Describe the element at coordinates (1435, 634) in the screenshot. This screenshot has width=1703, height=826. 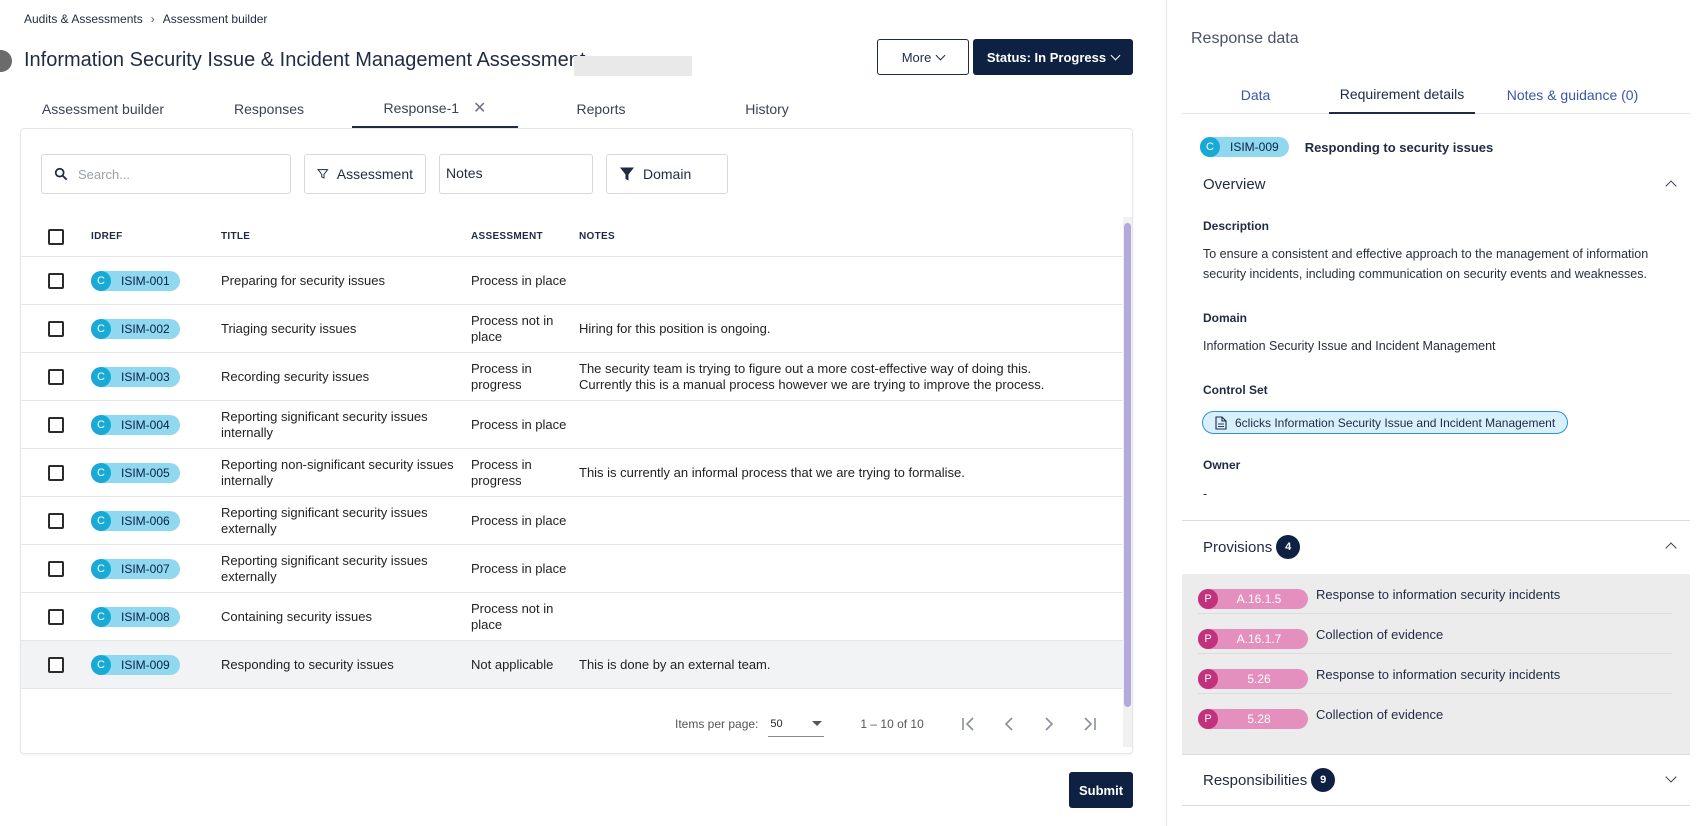
I see `provision-item: P A.16.1.7 Collection of evidence` at that location.